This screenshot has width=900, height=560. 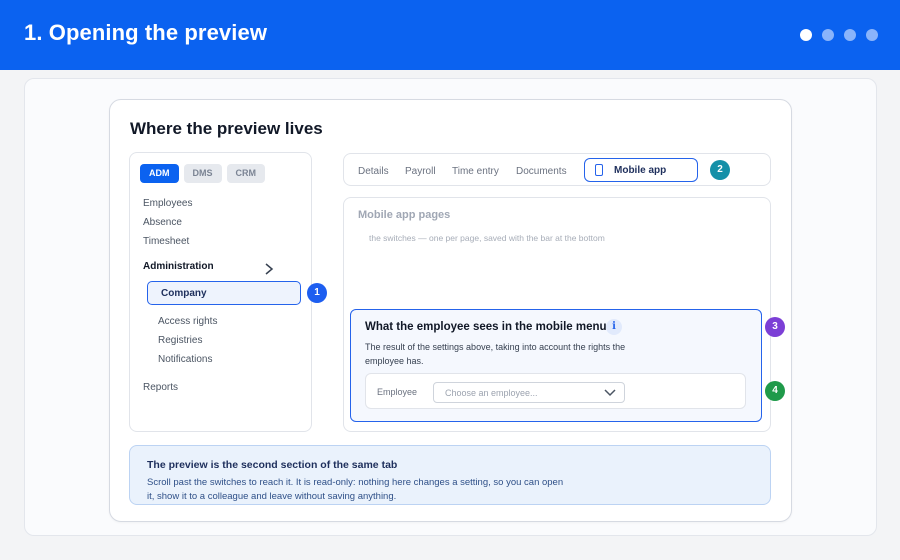 I want to click on callout-badge-1: 1, so click(x=317, y=293).